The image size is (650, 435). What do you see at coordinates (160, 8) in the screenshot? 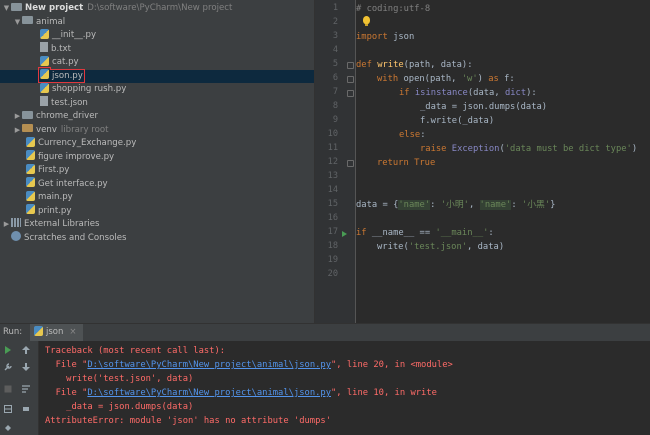
I see `root-path: D:\software\PyCharm\New project` at bounding box center [160, 8].